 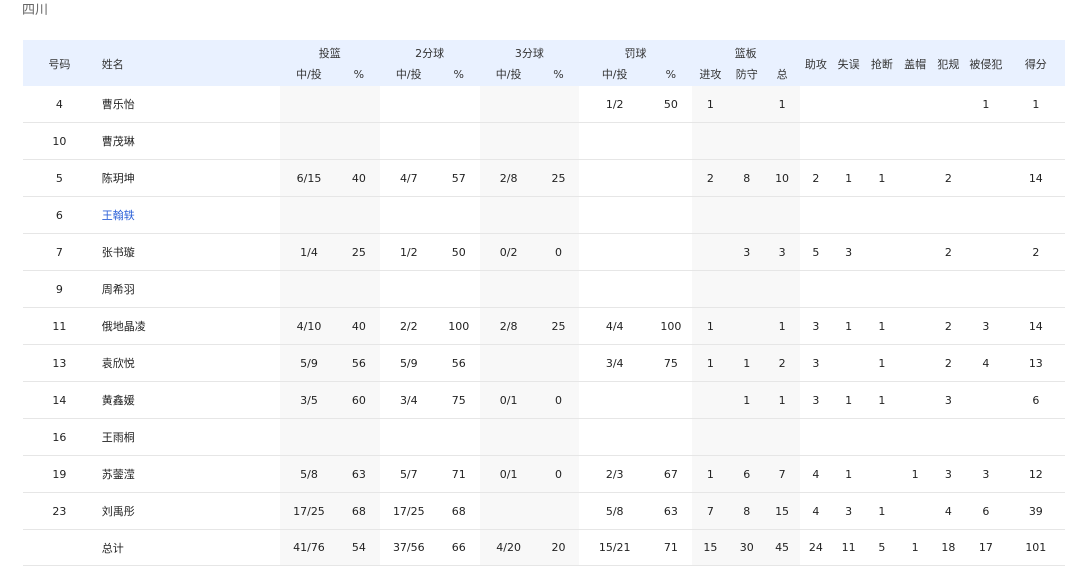 What do you see at coordinates (815, 178) in the screenshot?
I see `cell-ast: 2` at bounding box center [815, 178].